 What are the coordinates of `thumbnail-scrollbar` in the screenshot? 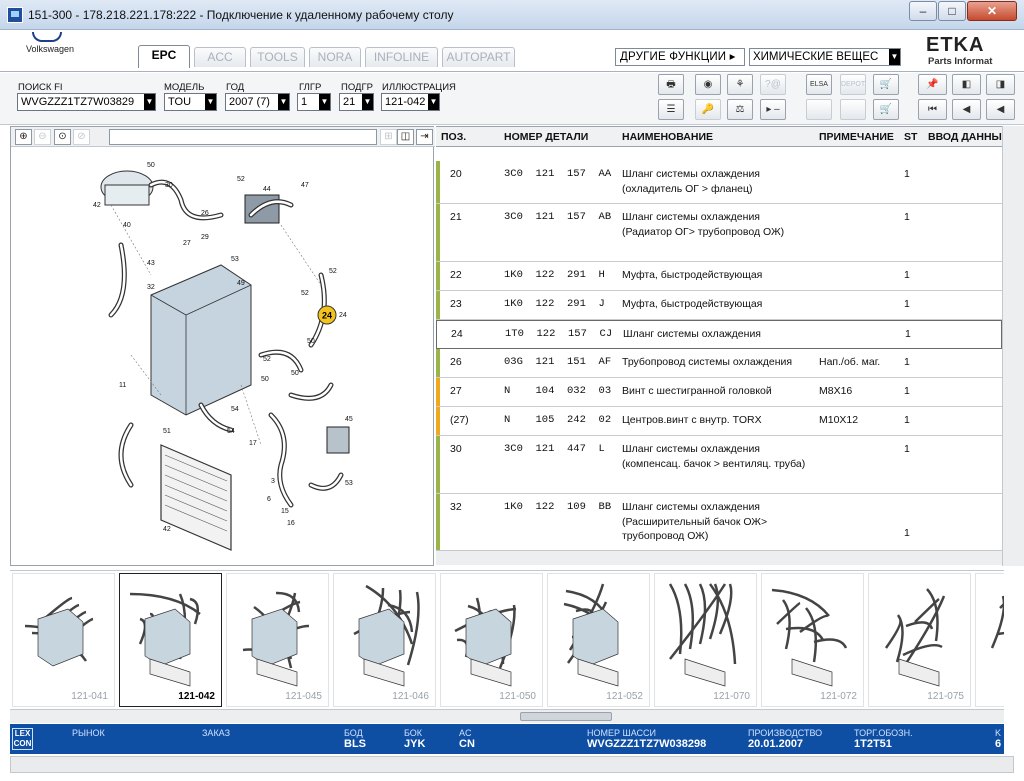 It's located at (507, 716).